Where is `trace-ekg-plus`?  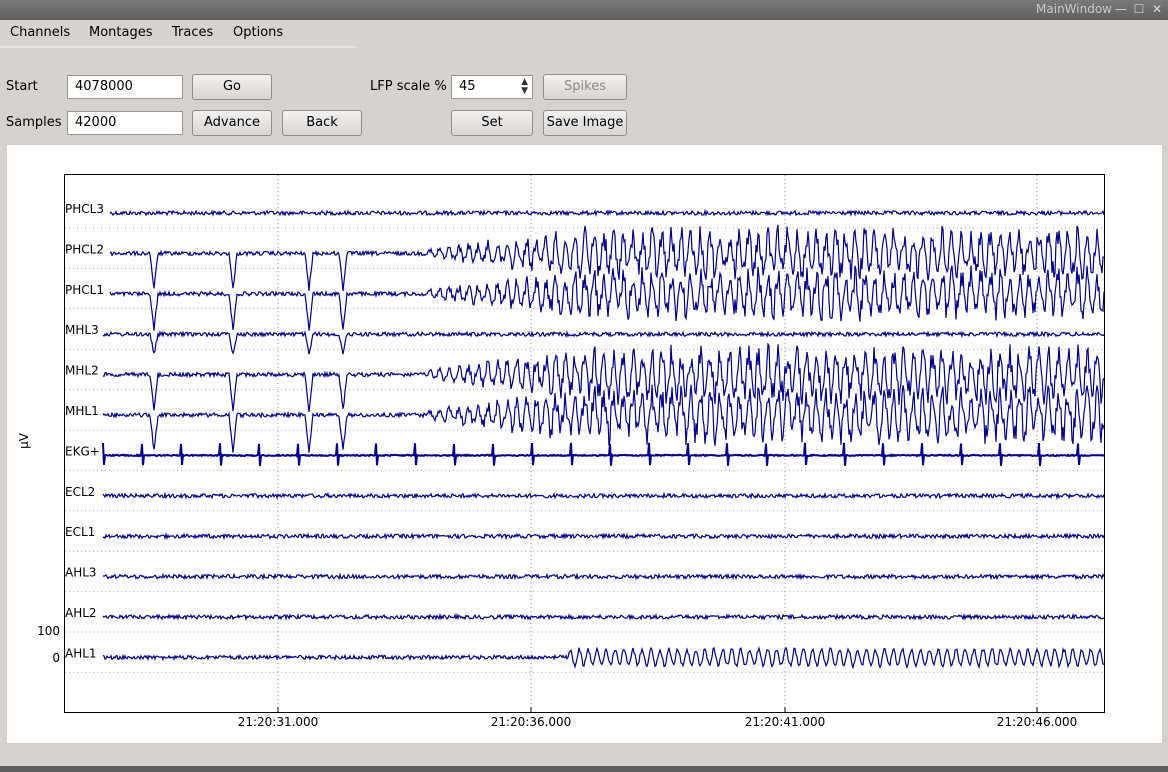 trace-ekg-plus is located at coordinates (603, 454).